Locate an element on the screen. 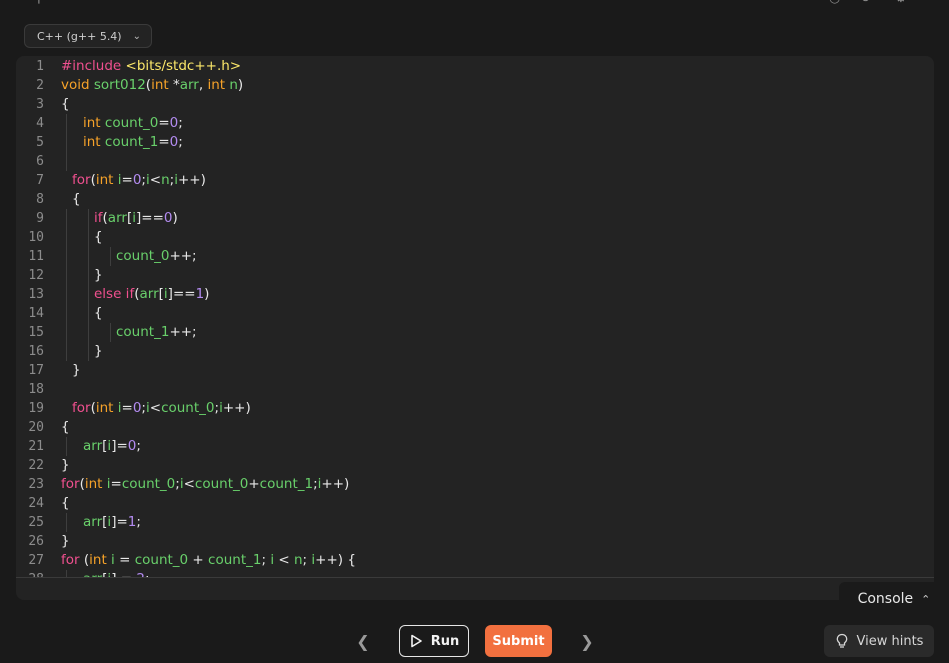 The width and height of the screenshot is (949, 663). code-token: i is located at coordinates (115, 560).